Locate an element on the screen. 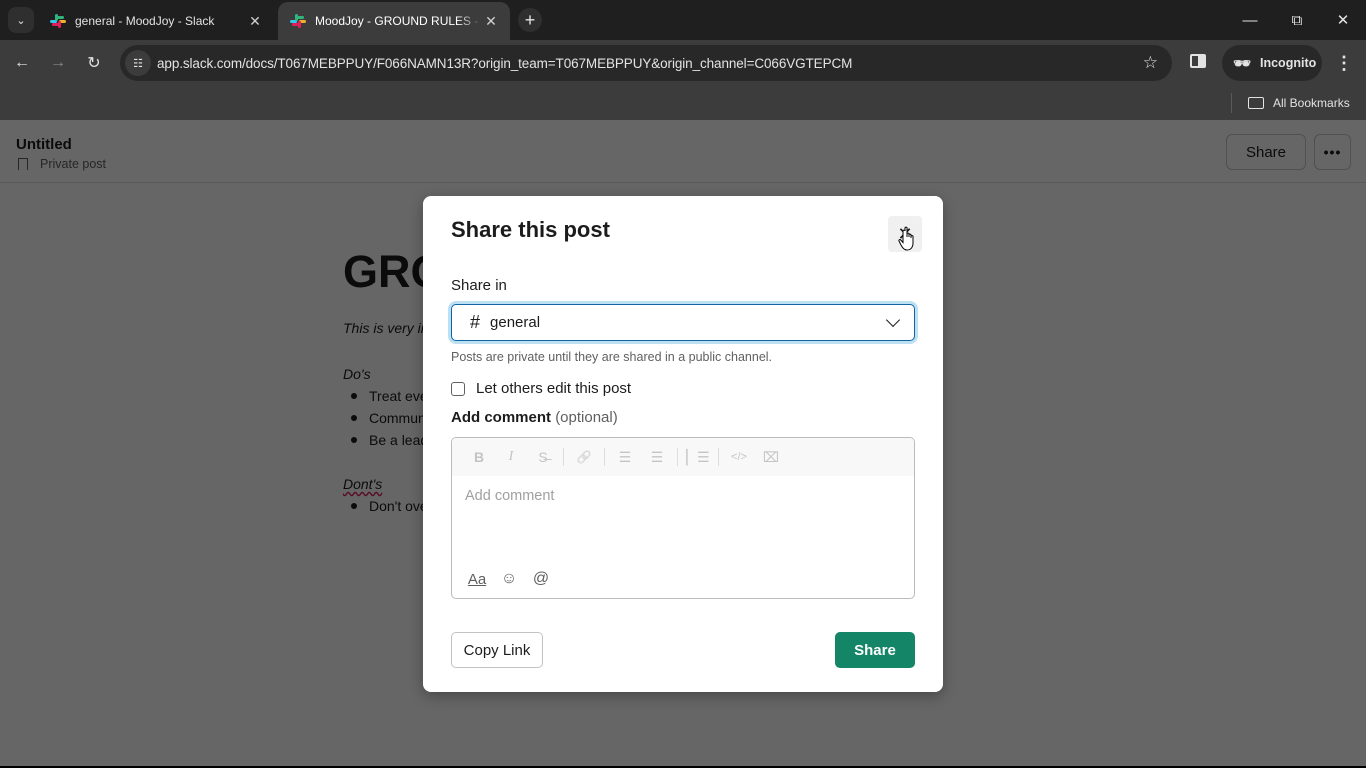 The width and height of the screenshot is (1366, 768). forward-button: → is located at coordinates (58, 63).